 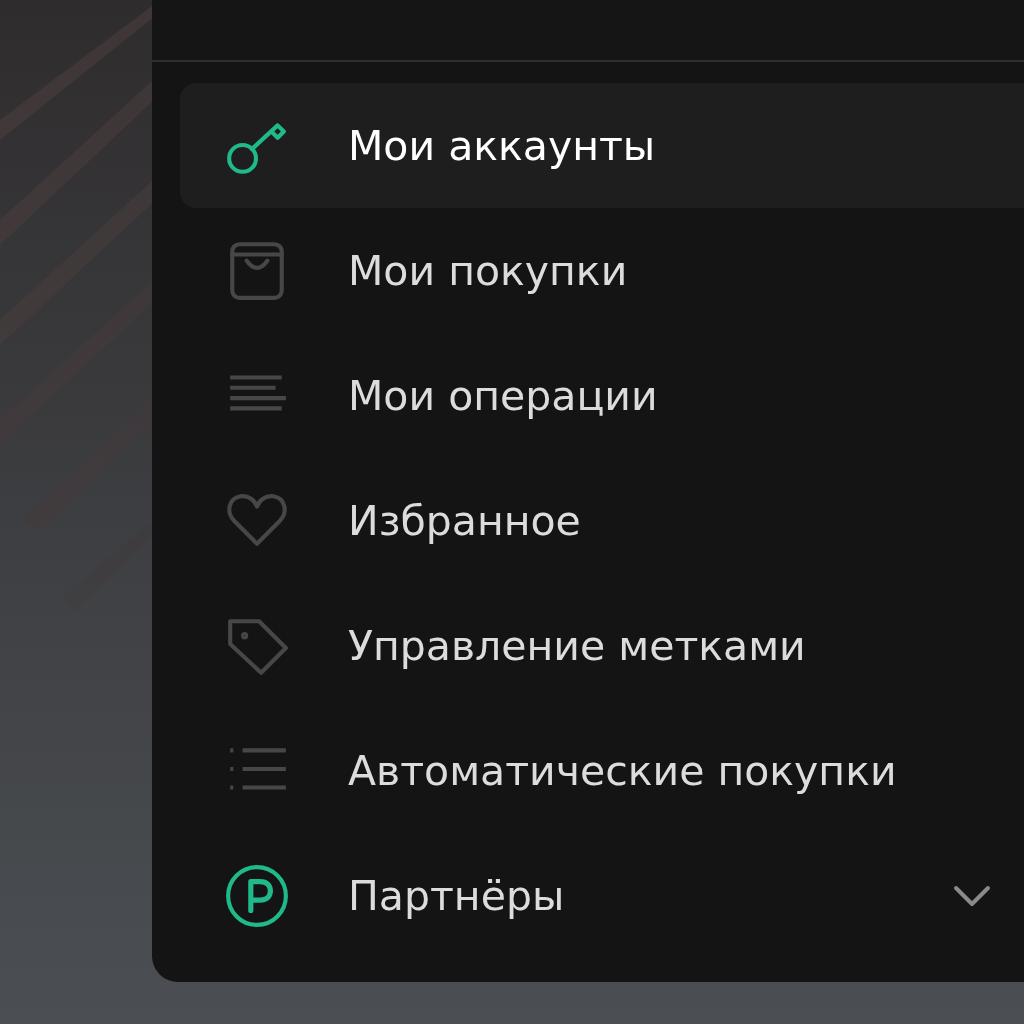 I want to click on menu-item-label: Автоматические покупки, so click(x=622, y=770).